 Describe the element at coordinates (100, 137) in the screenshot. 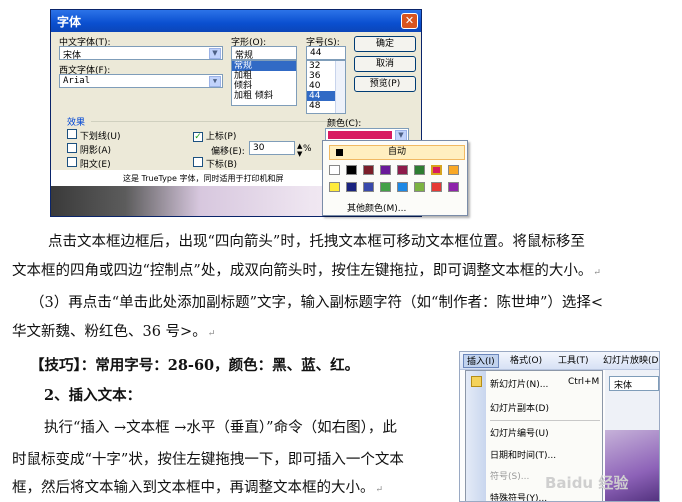

I see `underline-label: 下划线(U)` at that location.